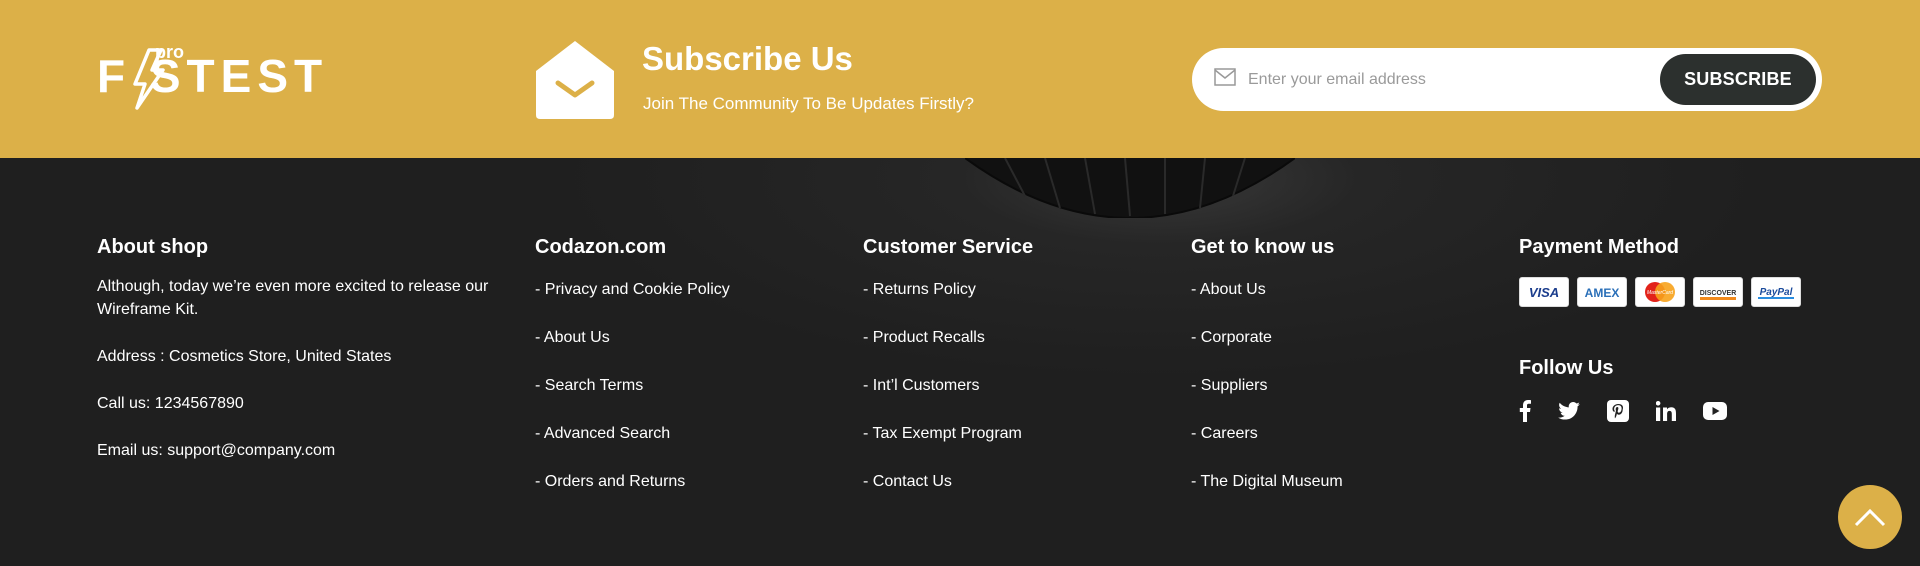 This screenshot has height=566, width=1920. I want to click on payment-cards: VISA AMEX MasterCard DISCOVER PayPal, so click(1660, 292).